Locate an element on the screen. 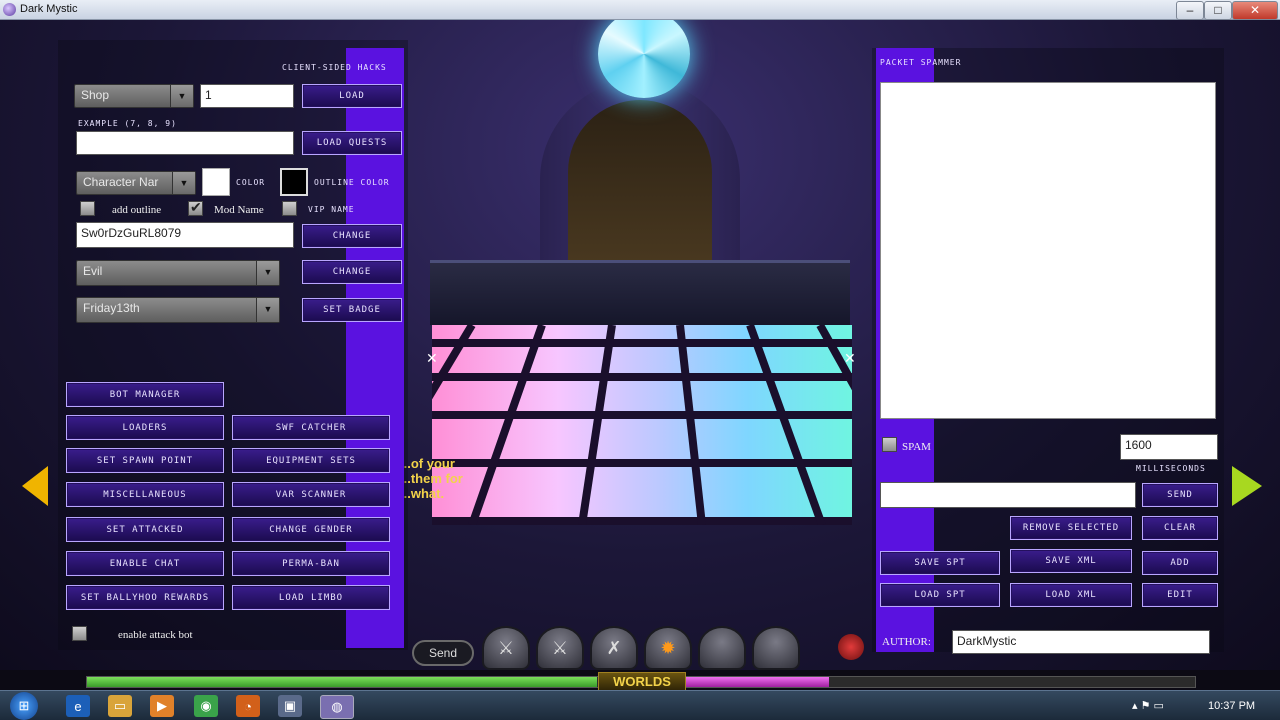  set-spawn-point-button: SET SPAWN POINT is located at coordinates (145, 460).